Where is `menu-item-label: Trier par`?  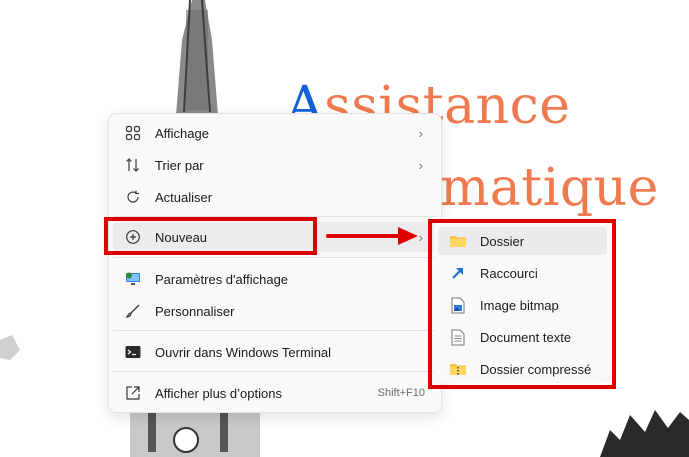
menu-item-label: Trier par is located at coordinates (179, 165).